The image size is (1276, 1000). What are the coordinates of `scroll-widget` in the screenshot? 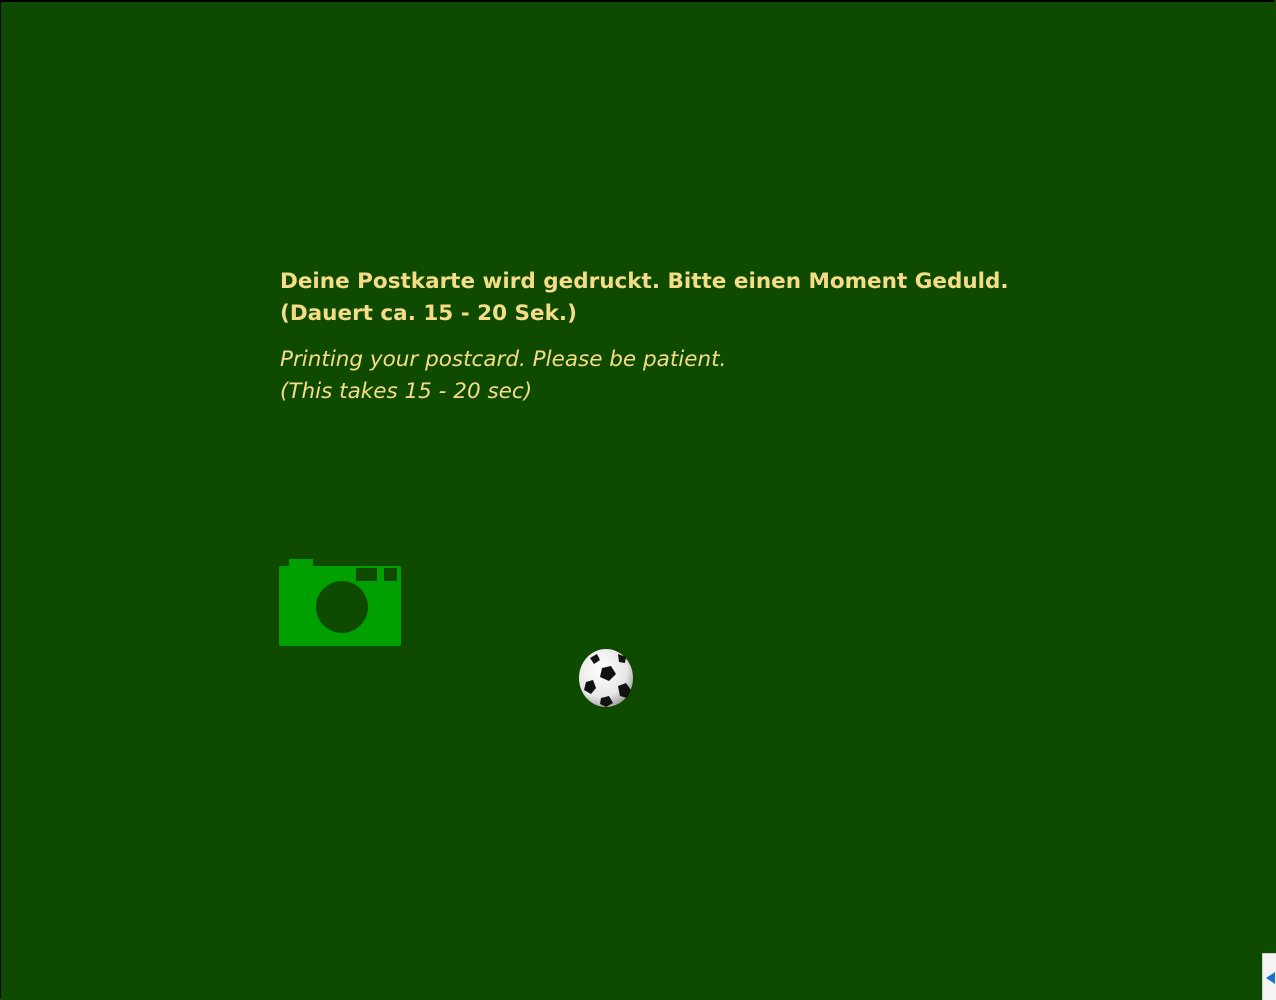 It's located at (1269, 976).